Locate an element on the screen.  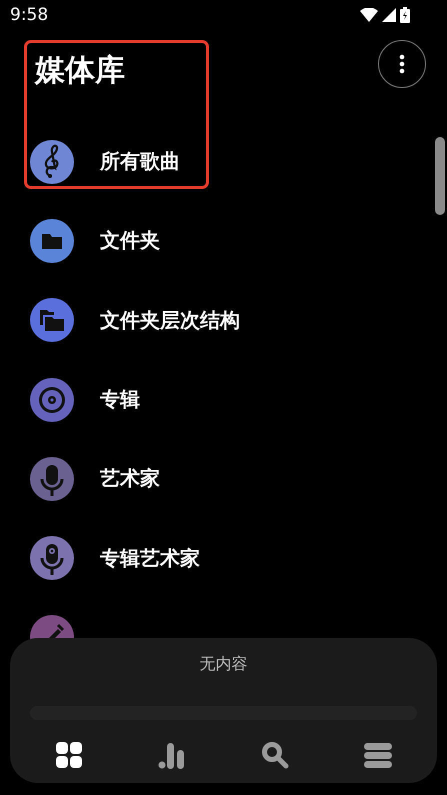
page-title: 媒体库 is located at coordinates (80, 71).